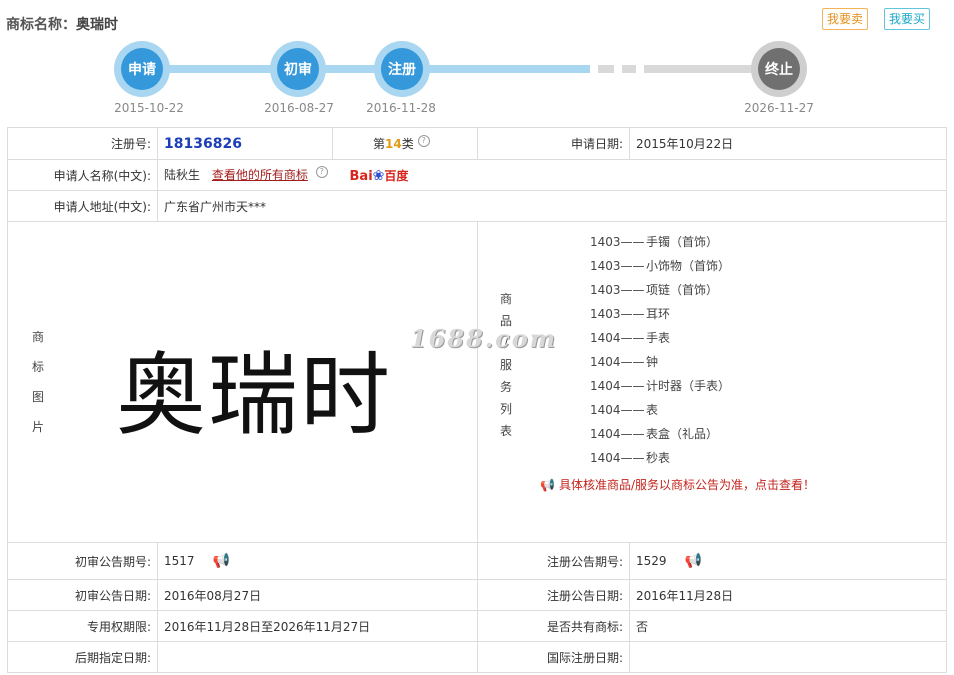  I want to click on goods-name: 手镯（首饰）, so click(682, 242).